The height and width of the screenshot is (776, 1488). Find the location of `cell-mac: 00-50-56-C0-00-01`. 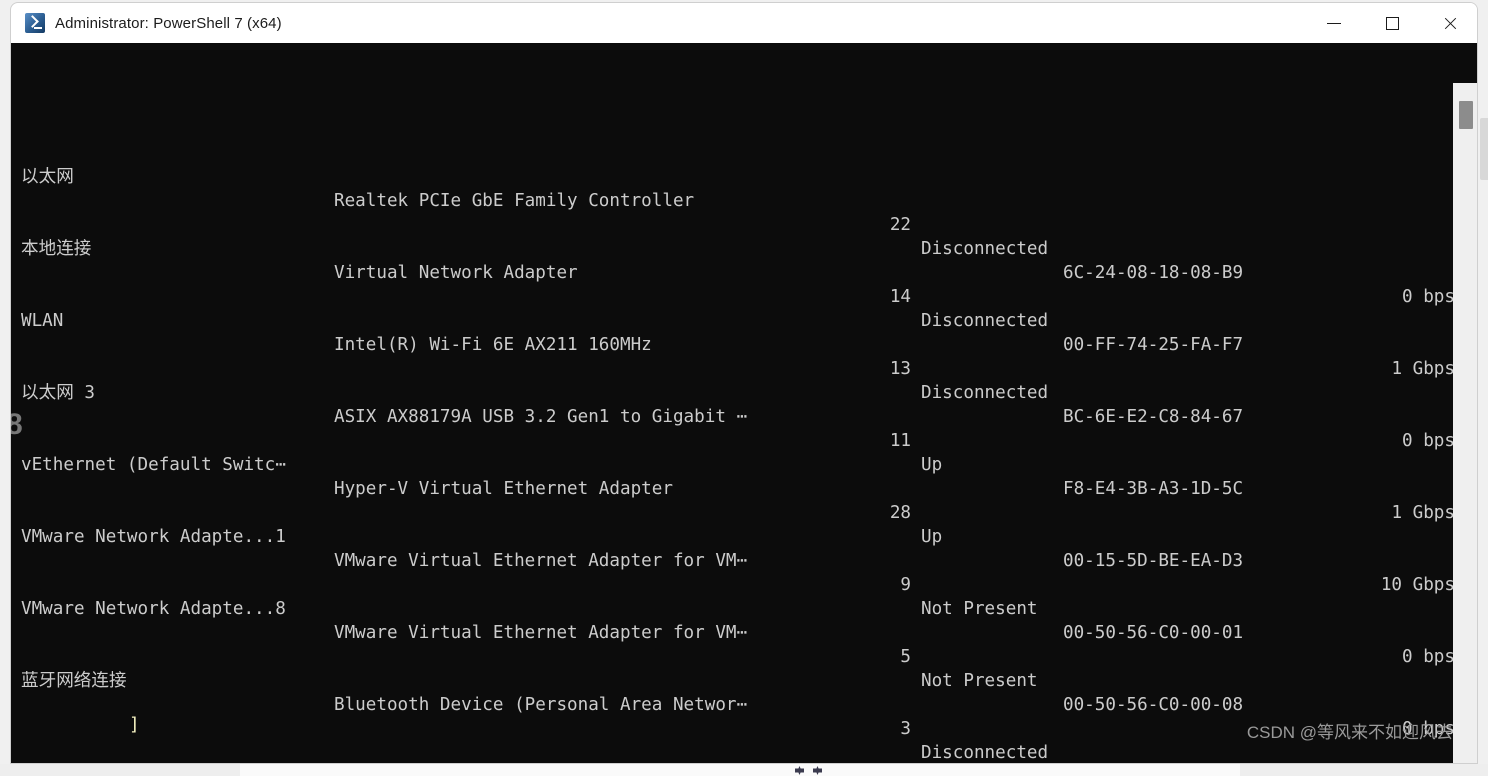

cell-mac: 00-50-56-C0-00-01 is located at coordinates (1153, 633).